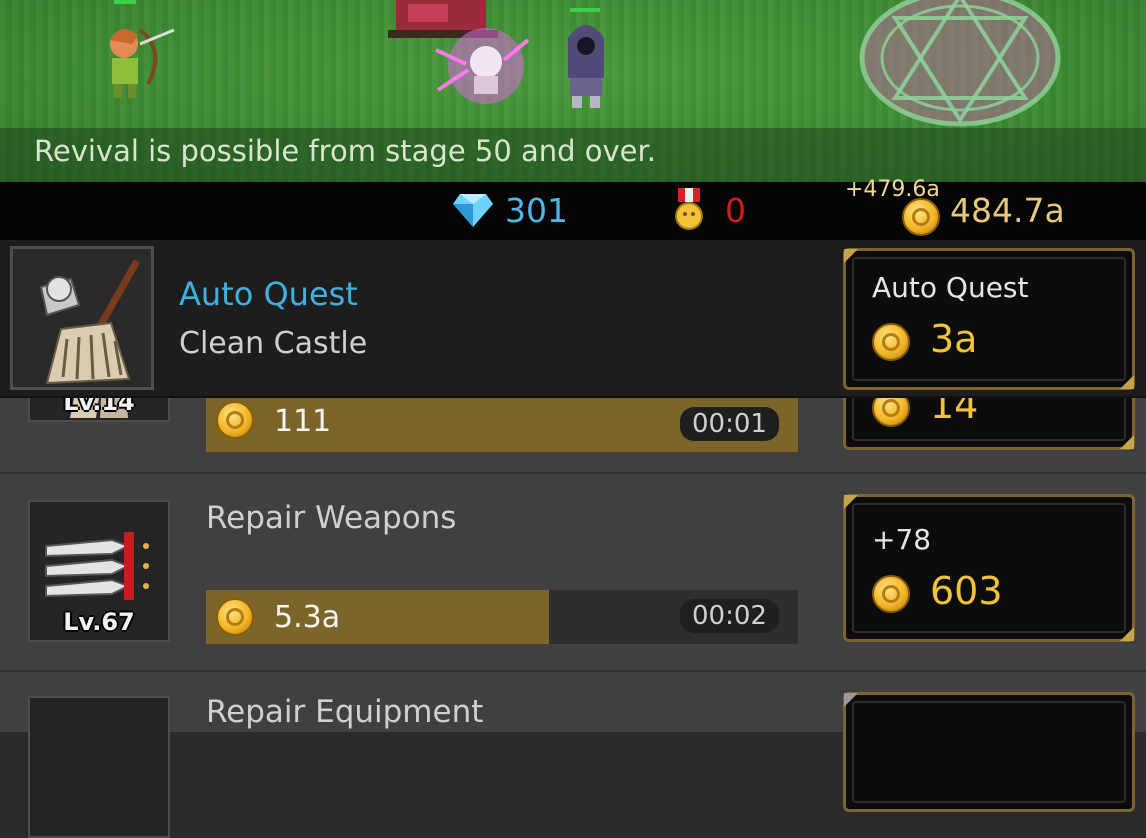 Image resolution: width=1146 pixels, height=838 pixels. I want to click on gold-count: 484.7a, so click(1007, 210).